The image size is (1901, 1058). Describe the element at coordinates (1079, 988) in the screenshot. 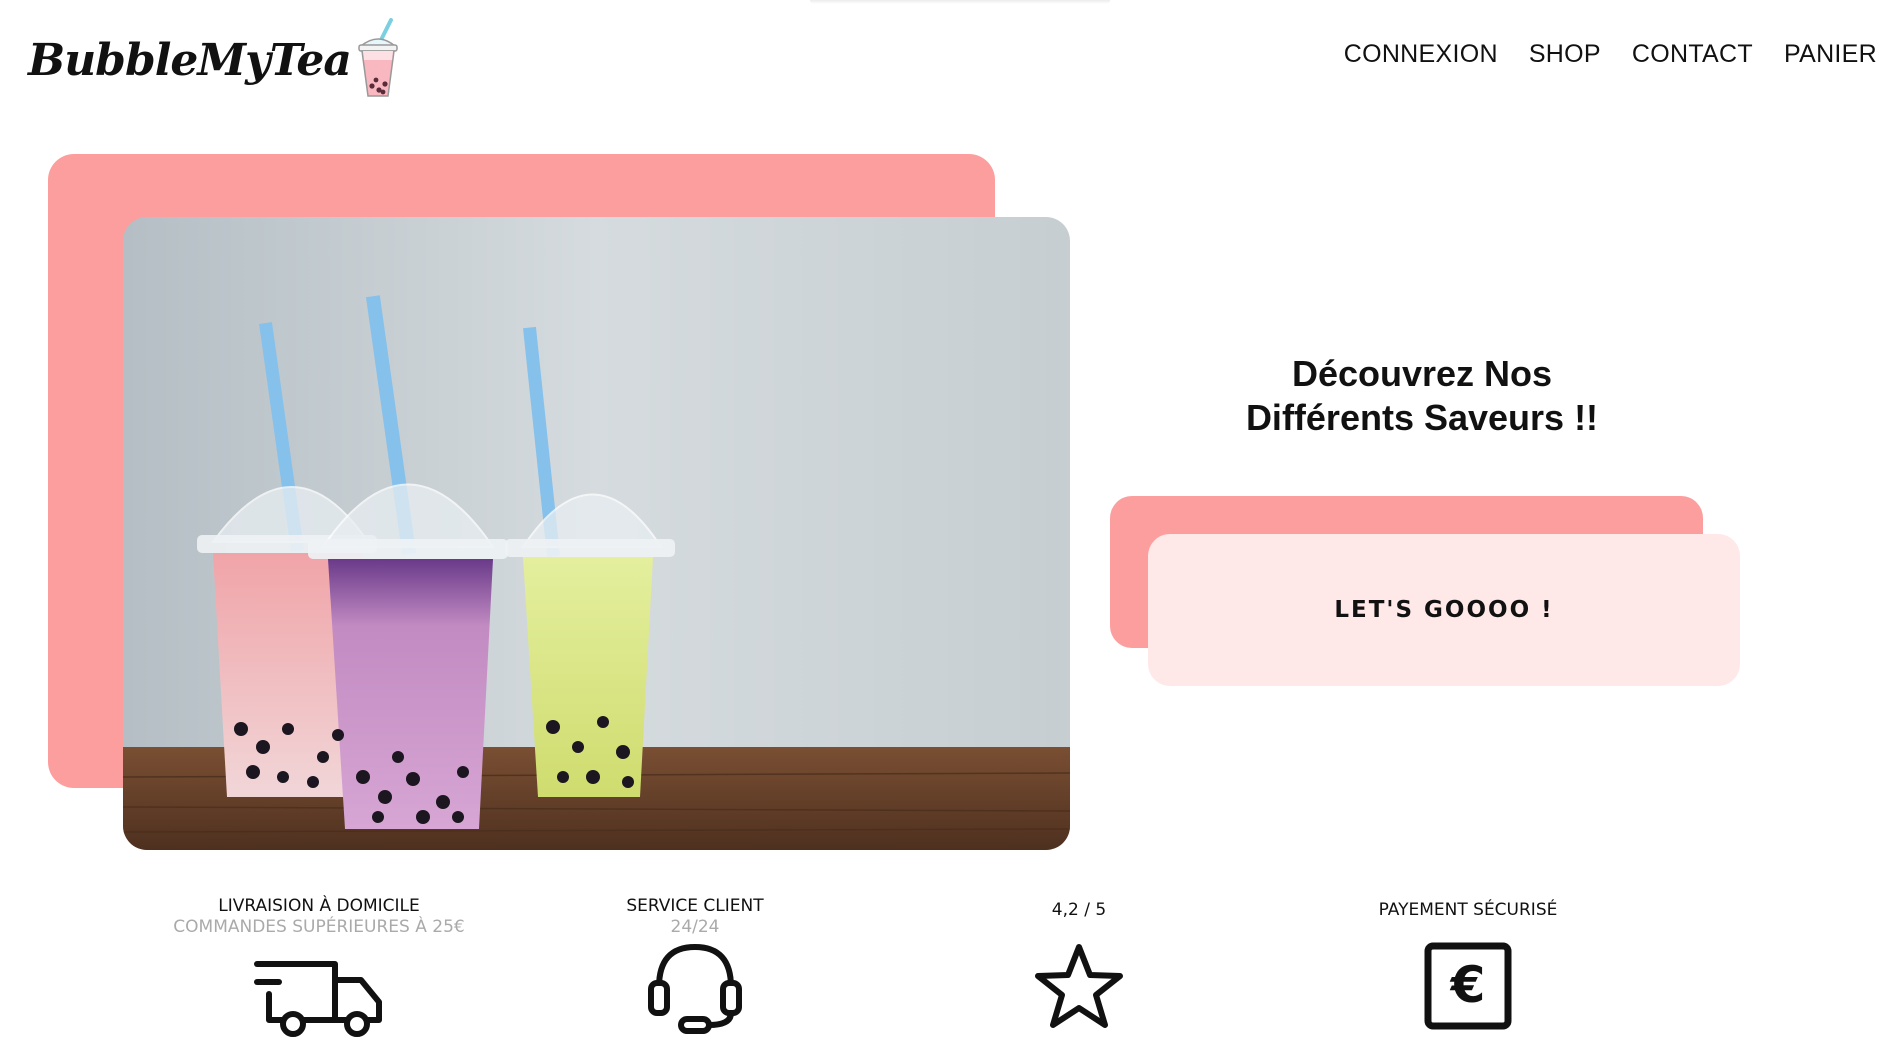

I see `star-icon` at that location.